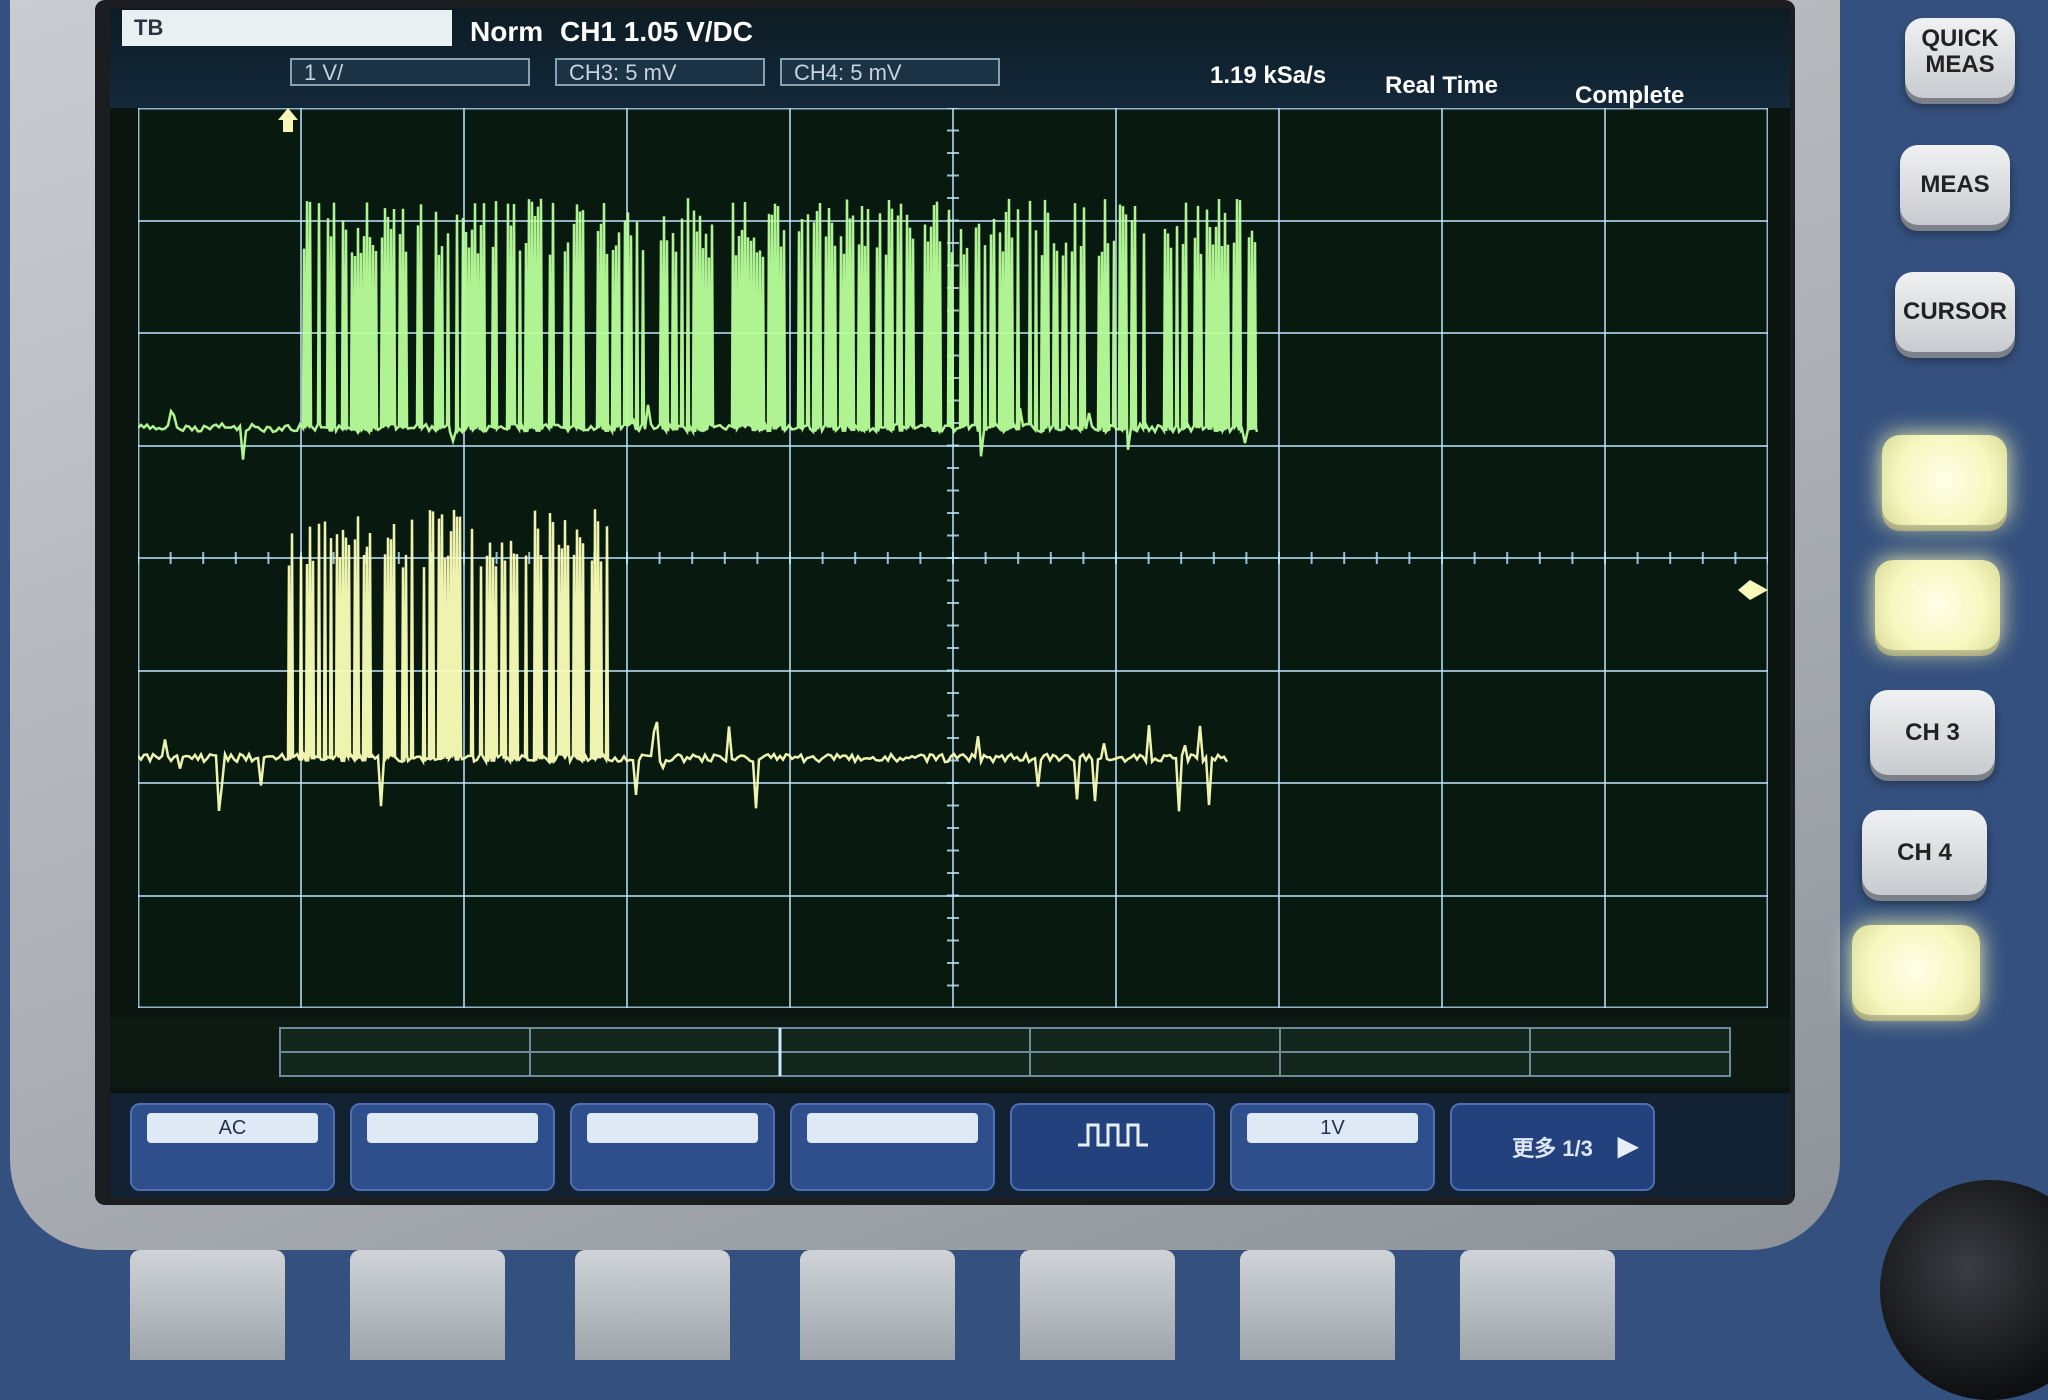 The width and height of the screenshot is (2048, 1400). I want to click on meas-label: MEAS, so click(1955, 184).